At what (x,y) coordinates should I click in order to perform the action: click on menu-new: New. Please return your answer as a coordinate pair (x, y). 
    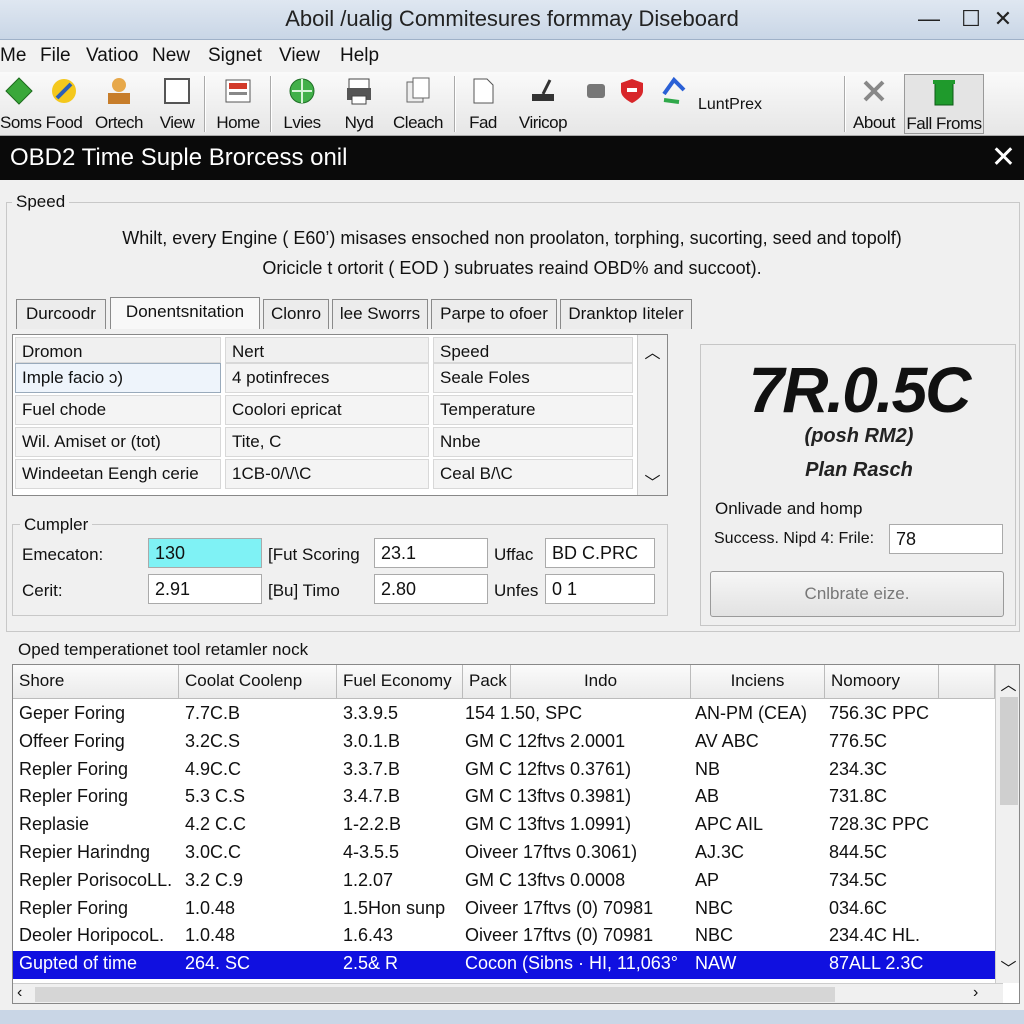
    Looking at the image, I should click on (171, 56).